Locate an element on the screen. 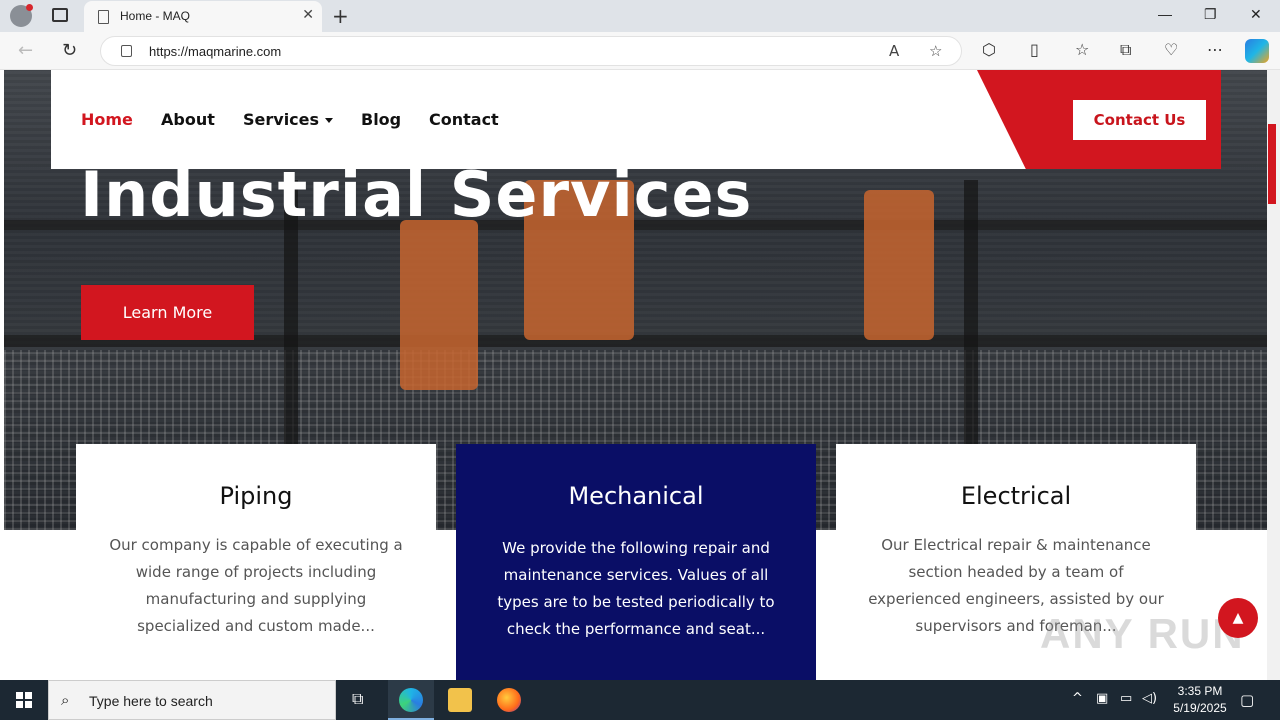 The image size is (1280, 720). favorites-icon: ☆ is located at coordinates (1082, 49).